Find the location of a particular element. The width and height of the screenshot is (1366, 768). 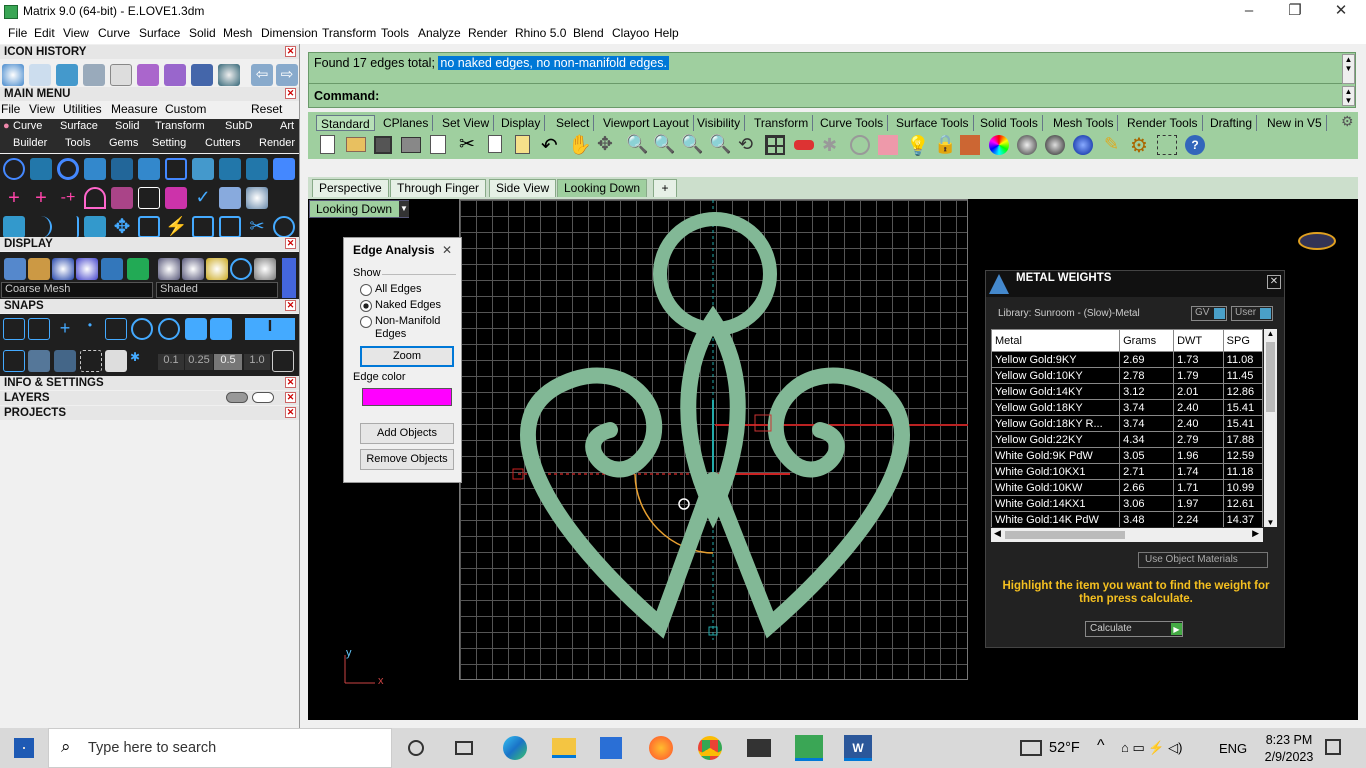

col-metal: Metal is located at coordinates (1056, 340).